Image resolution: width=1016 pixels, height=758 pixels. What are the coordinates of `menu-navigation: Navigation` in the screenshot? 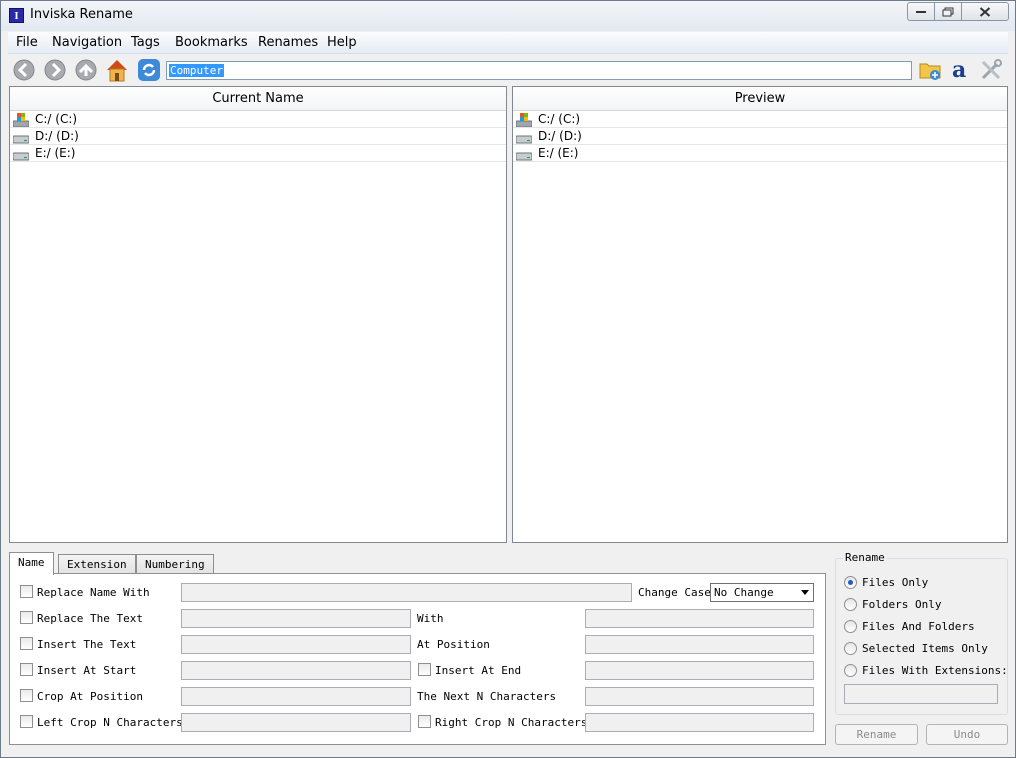 It's located at (87, 42).